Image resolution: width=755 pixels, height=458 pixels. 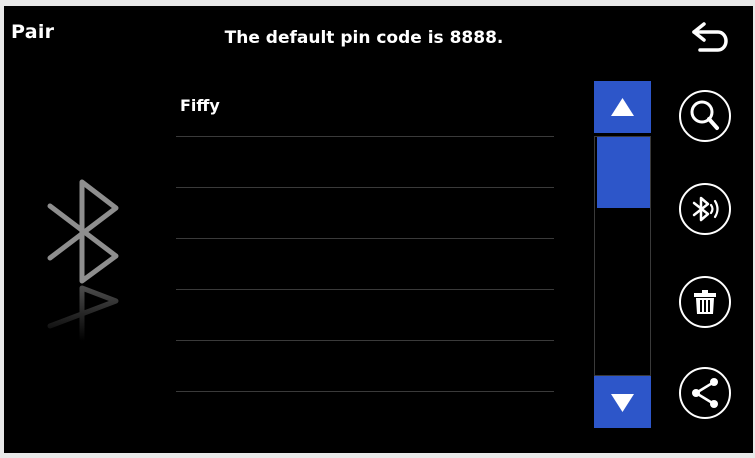 I want to click on share-icon, so click(x=705, y=393).